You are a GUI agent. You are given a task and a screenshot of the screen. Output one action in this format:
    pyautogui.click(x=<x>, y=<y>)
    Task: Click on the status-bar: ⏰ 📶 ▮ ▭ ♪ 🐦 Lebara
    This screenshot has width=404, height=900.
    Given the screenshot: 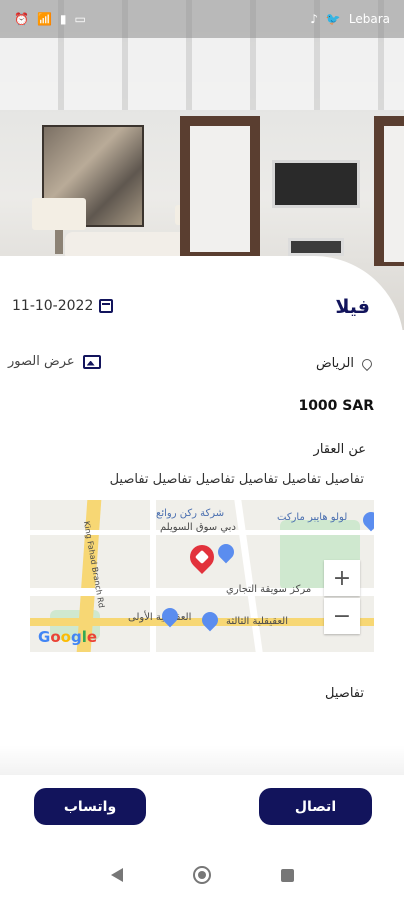 What is the action you would take?
    pyautogui.click(x=202, y=19)
    